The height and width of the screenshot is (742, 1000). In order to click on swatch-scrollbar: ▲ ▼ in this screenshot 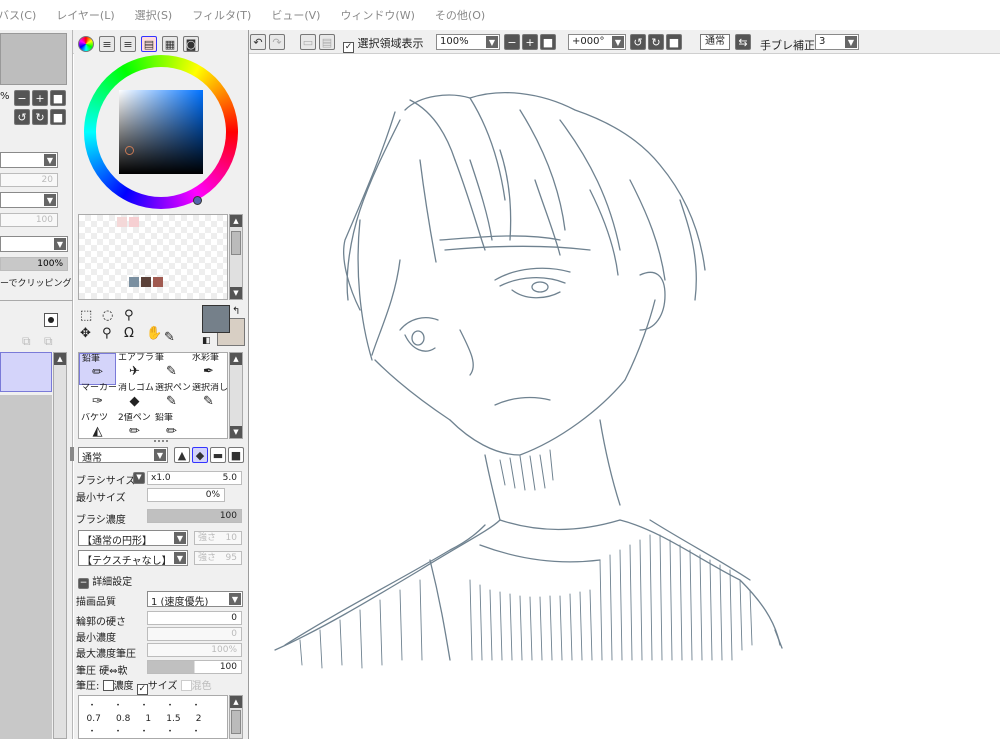, I will do `click(236, 257)`.